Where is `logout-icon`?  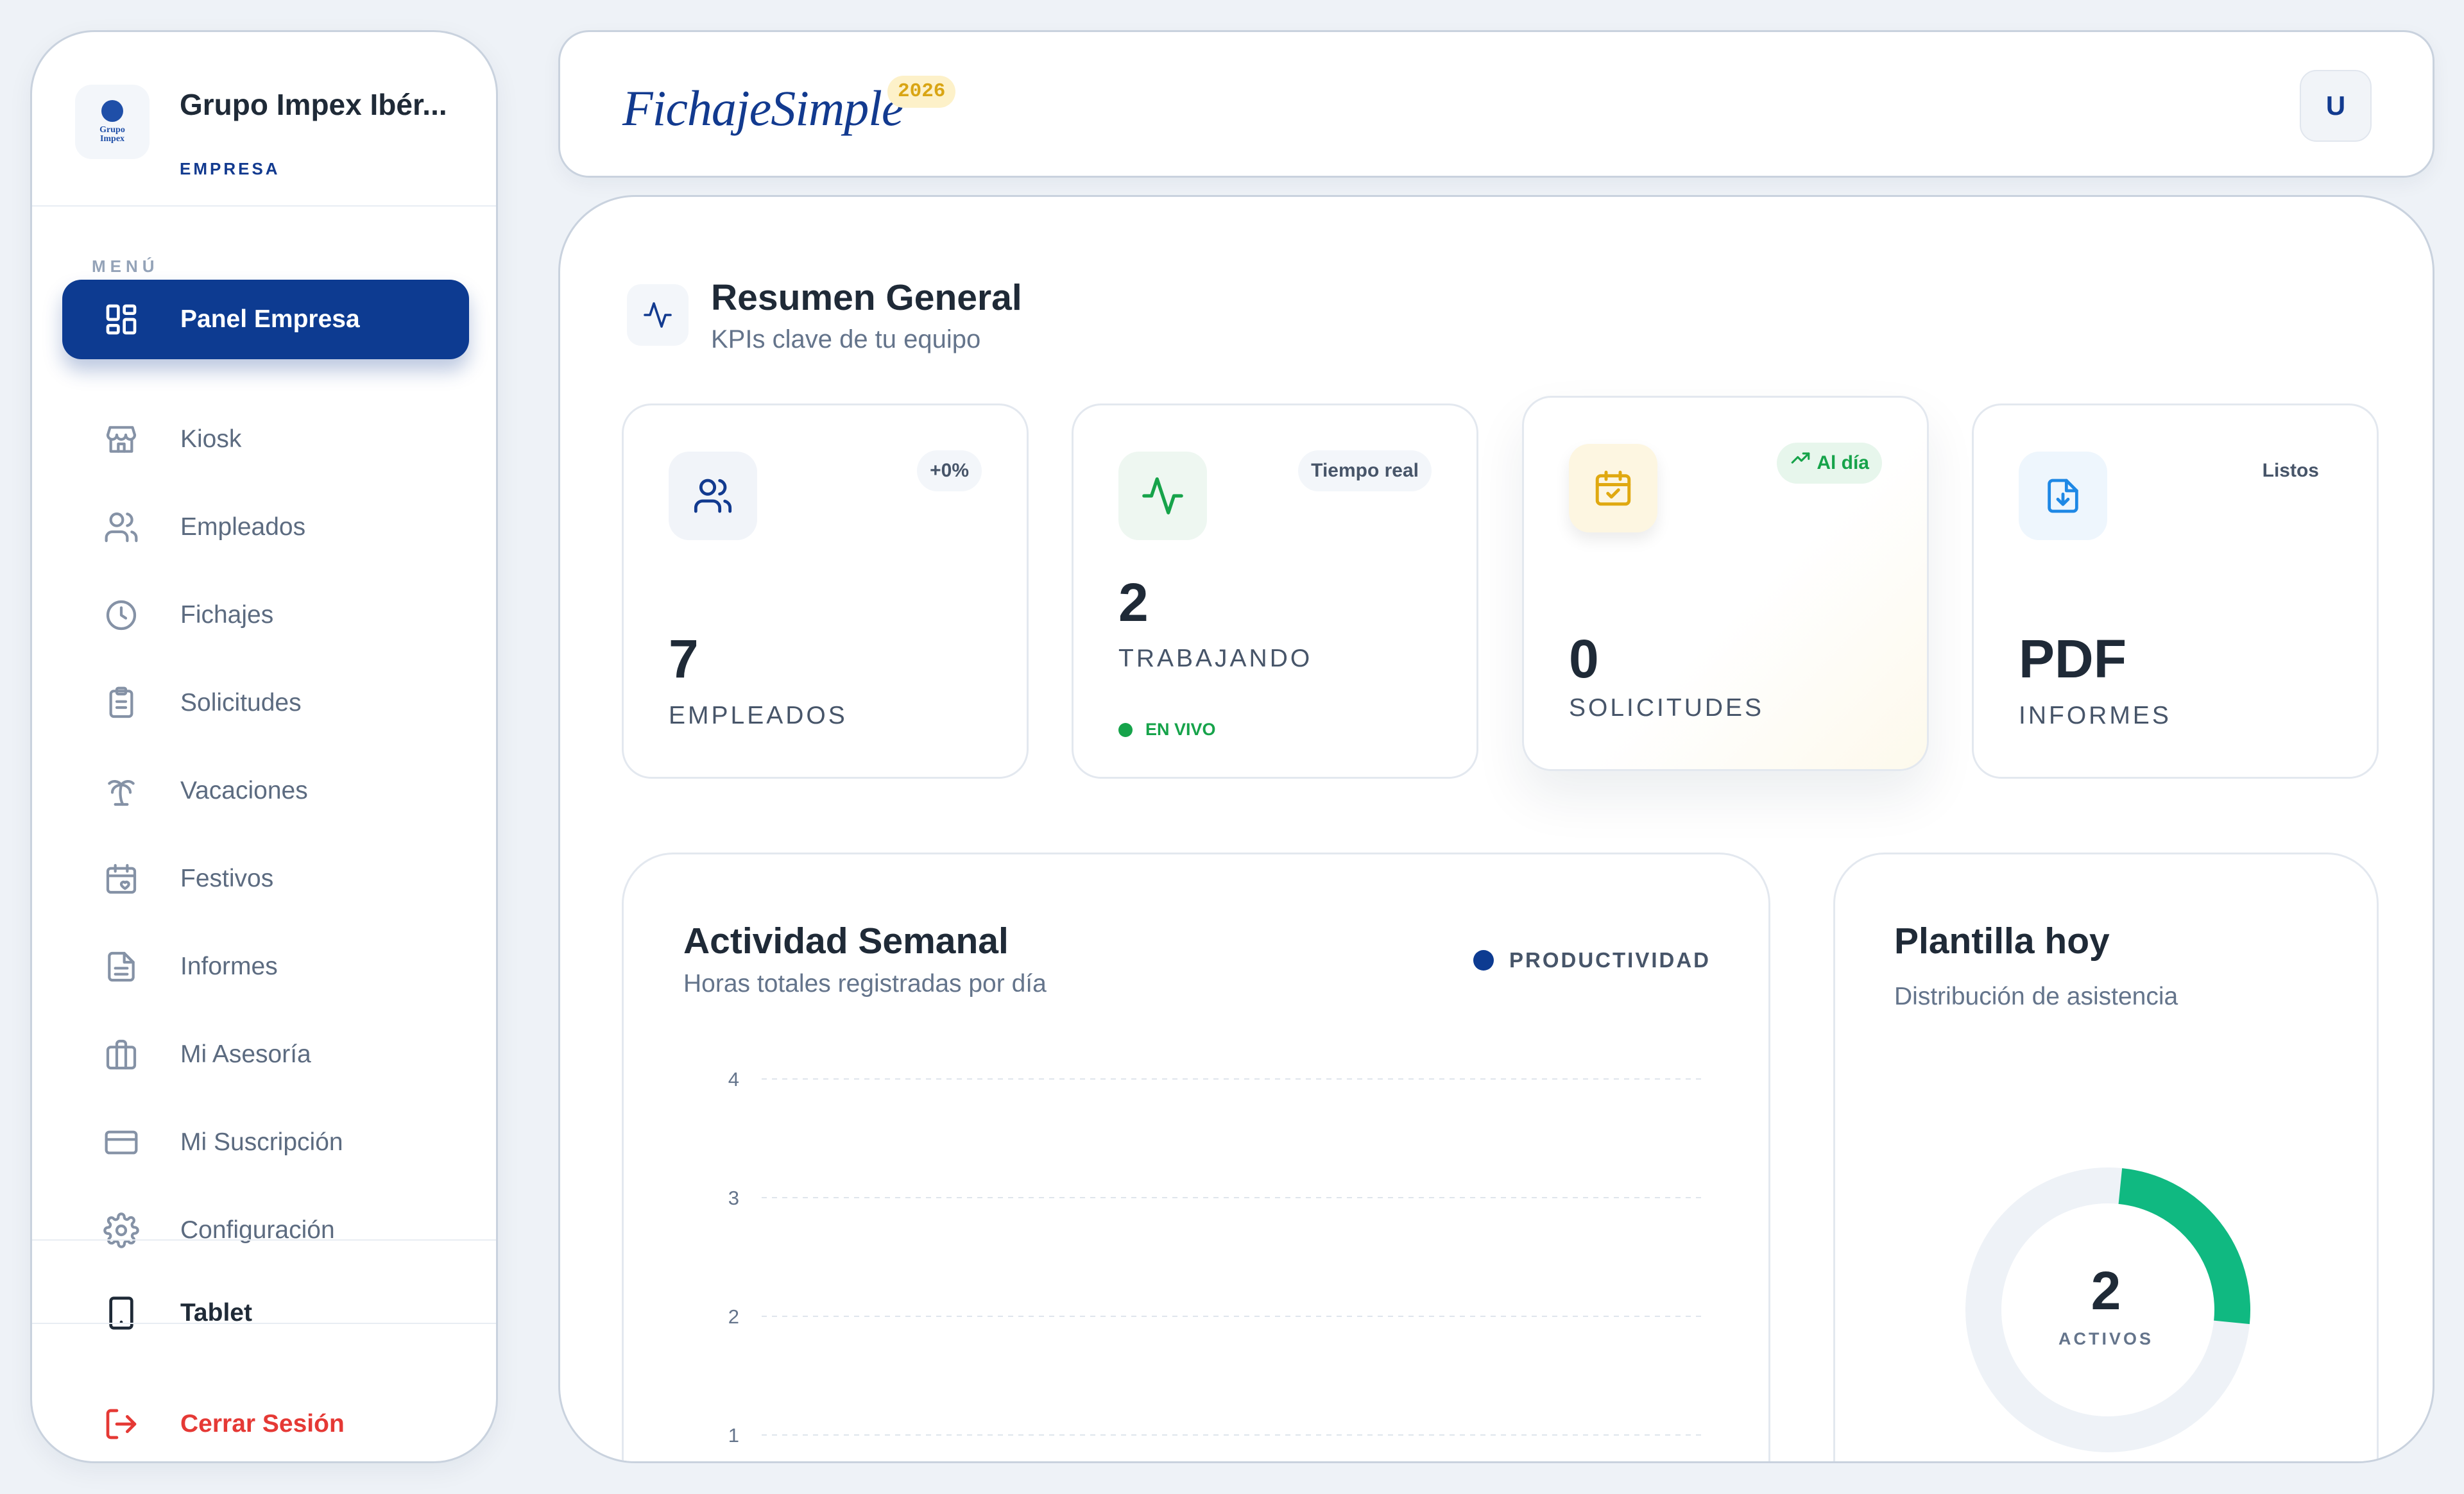 logout-icon is located at coordinates (121, 1424).